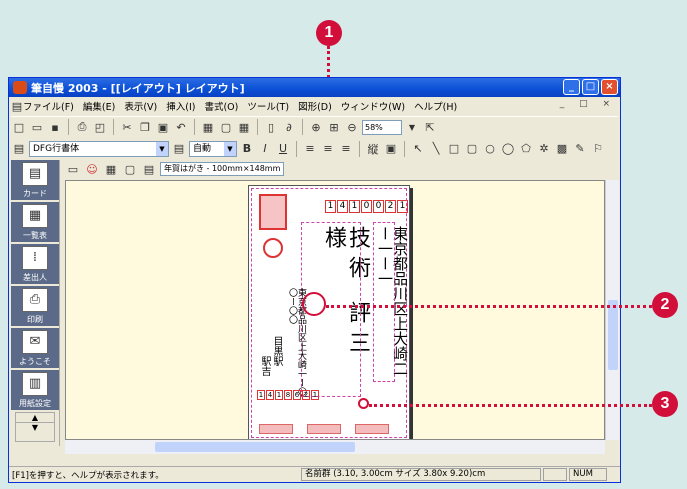 This screenshot has width=687, height=489. I want to click on status-position: 名前群 (3.10, 3.00cm サイズ 3.80x 9.20)cm, so click(421, 474).